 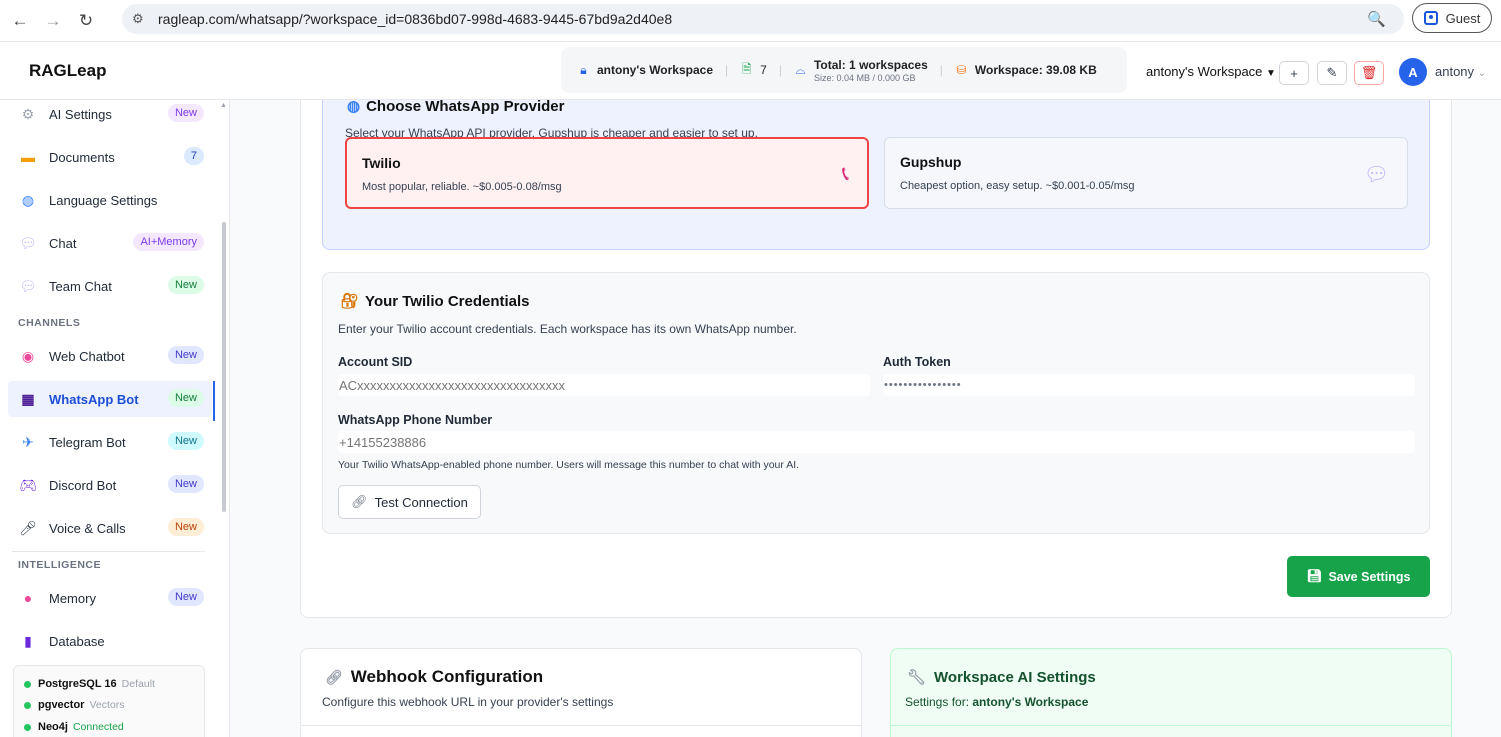 I want to click on status-dot, so click(x=27, y=727).